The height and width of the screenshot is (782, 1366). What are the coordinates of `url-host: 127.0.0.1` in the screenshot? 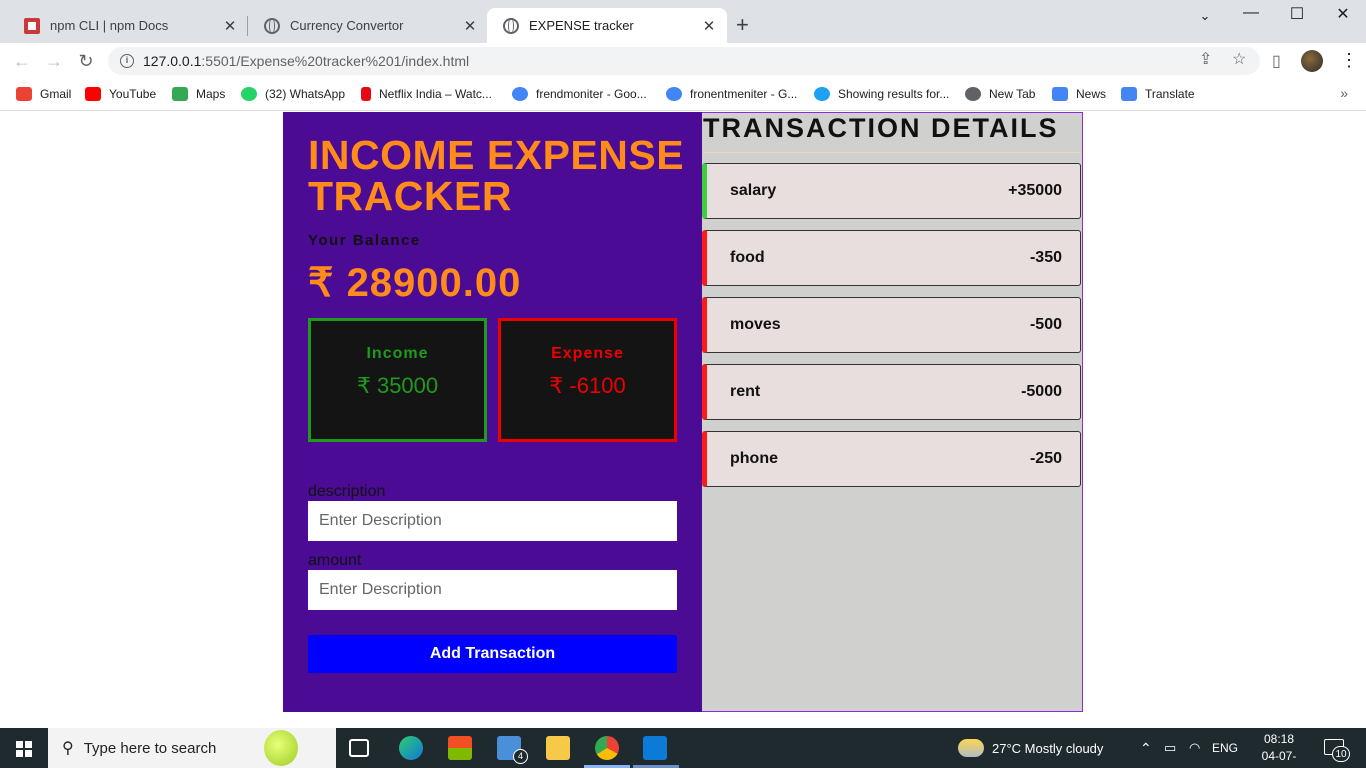 It's located at (172, 61).